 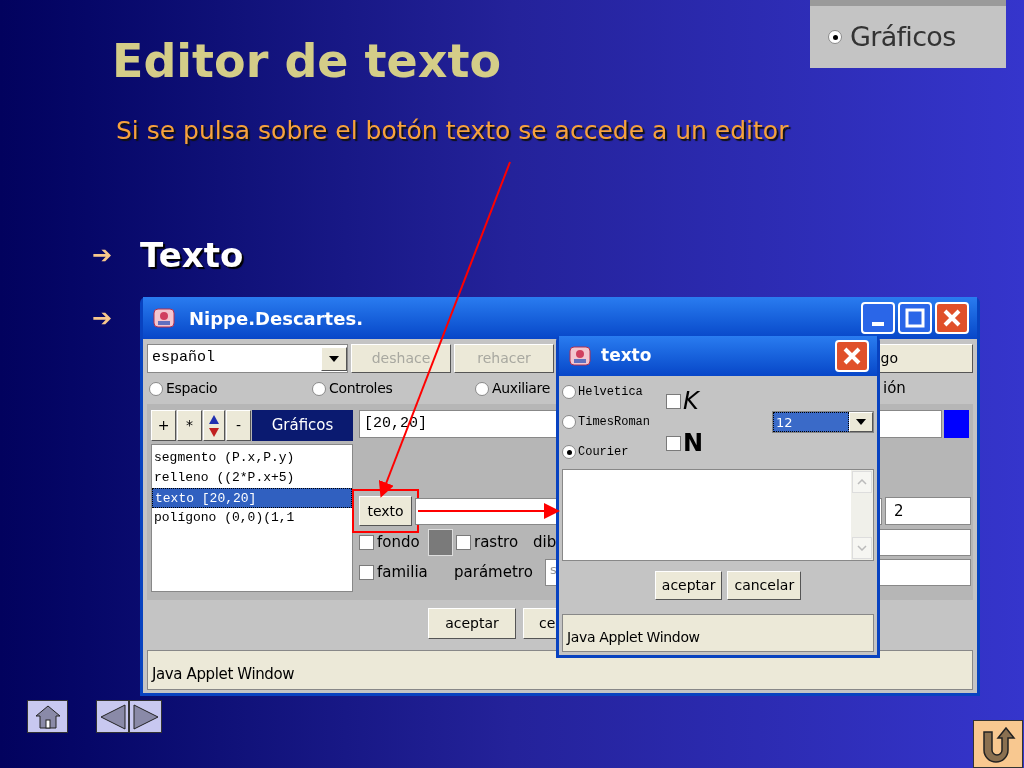 I want to click on up-down-icon, so click(x=214, y=425).